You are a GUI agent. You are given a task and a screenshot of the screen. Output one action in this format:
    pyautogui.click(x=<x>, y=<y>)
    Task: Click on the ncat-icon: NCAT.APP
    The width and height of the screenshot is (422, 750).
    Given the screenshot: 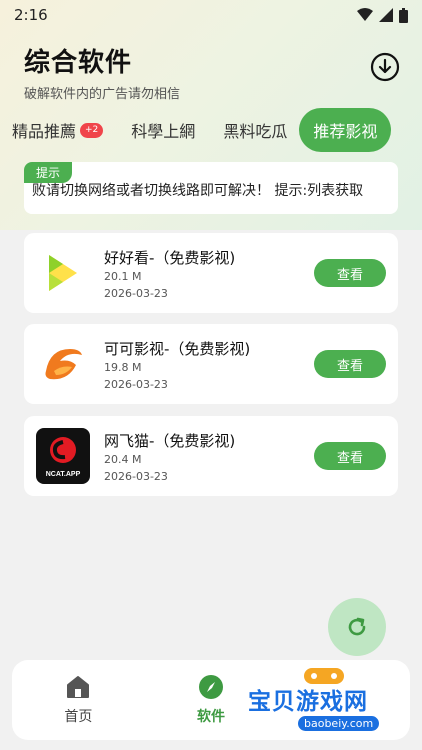 What is the action you would take?
    pyautogui.click(x=63, y=456)
    